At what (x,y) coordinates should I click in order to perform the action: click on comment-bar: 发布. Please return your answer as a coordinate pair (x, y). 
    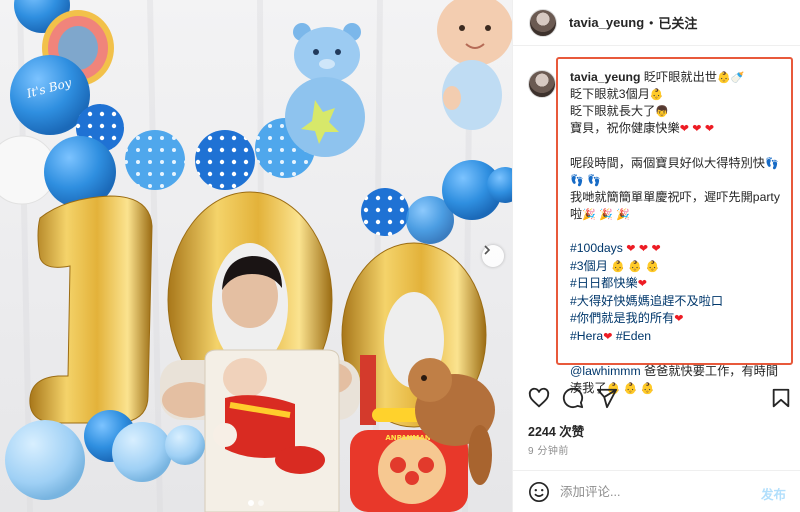
    Looking at the image, I should click on (656, 491).